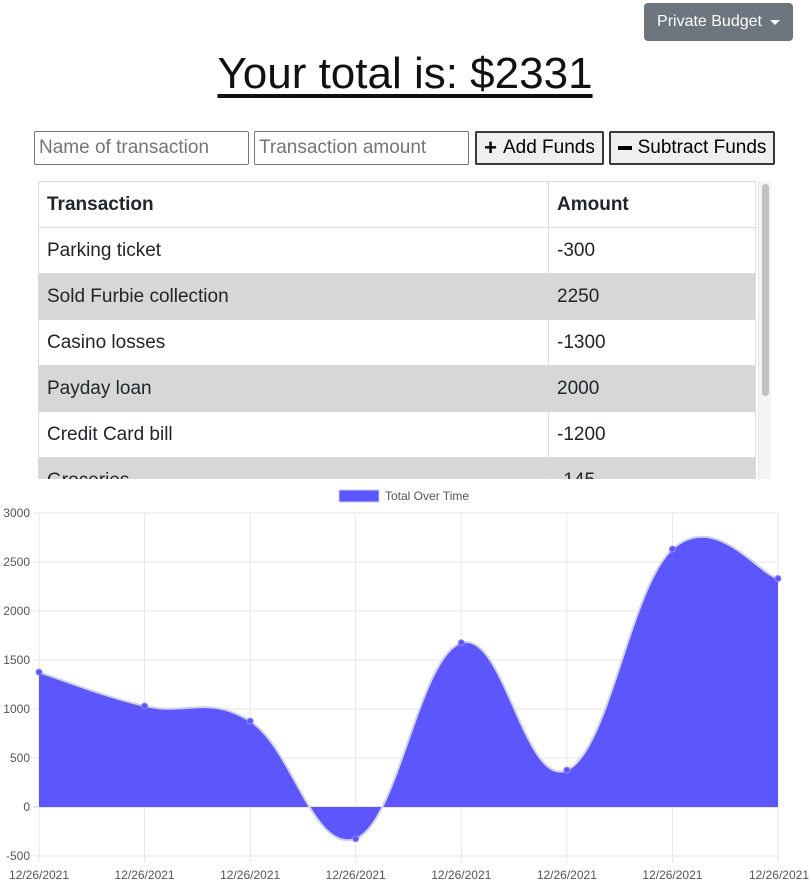 The image size is (810, 896). I want to click on subtract-funds-button: Subtract Funds, so click(692, 148).